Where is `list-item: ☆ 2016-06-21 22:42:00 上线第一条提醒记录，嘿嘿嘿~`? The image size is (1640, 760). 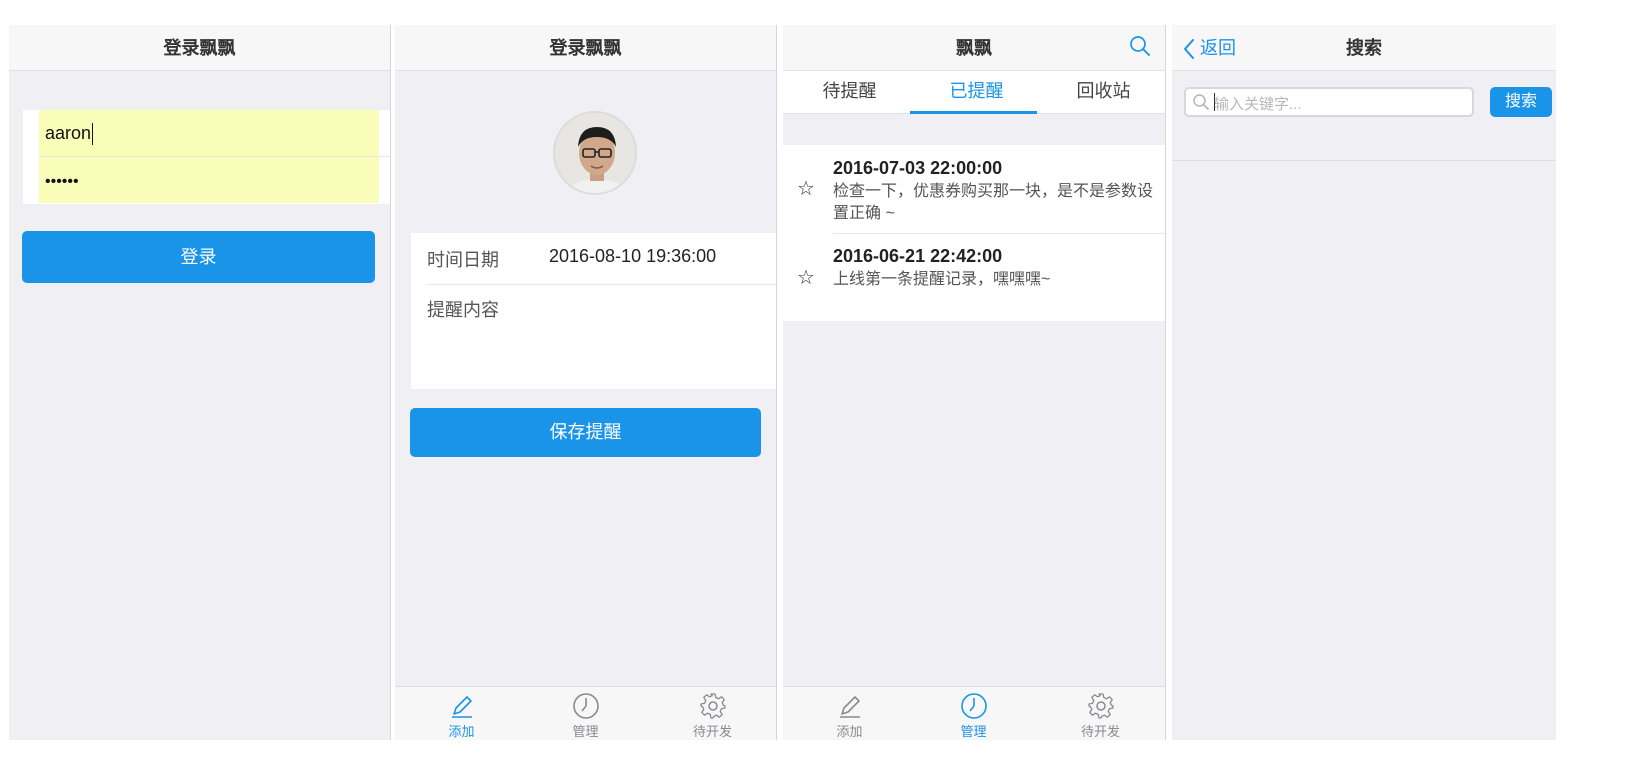 list-item: ☆ 2016-06-21 22:42:00 上线第一条提醒记录，嘿嘿嘿~ is located at coordinates (974, 277).